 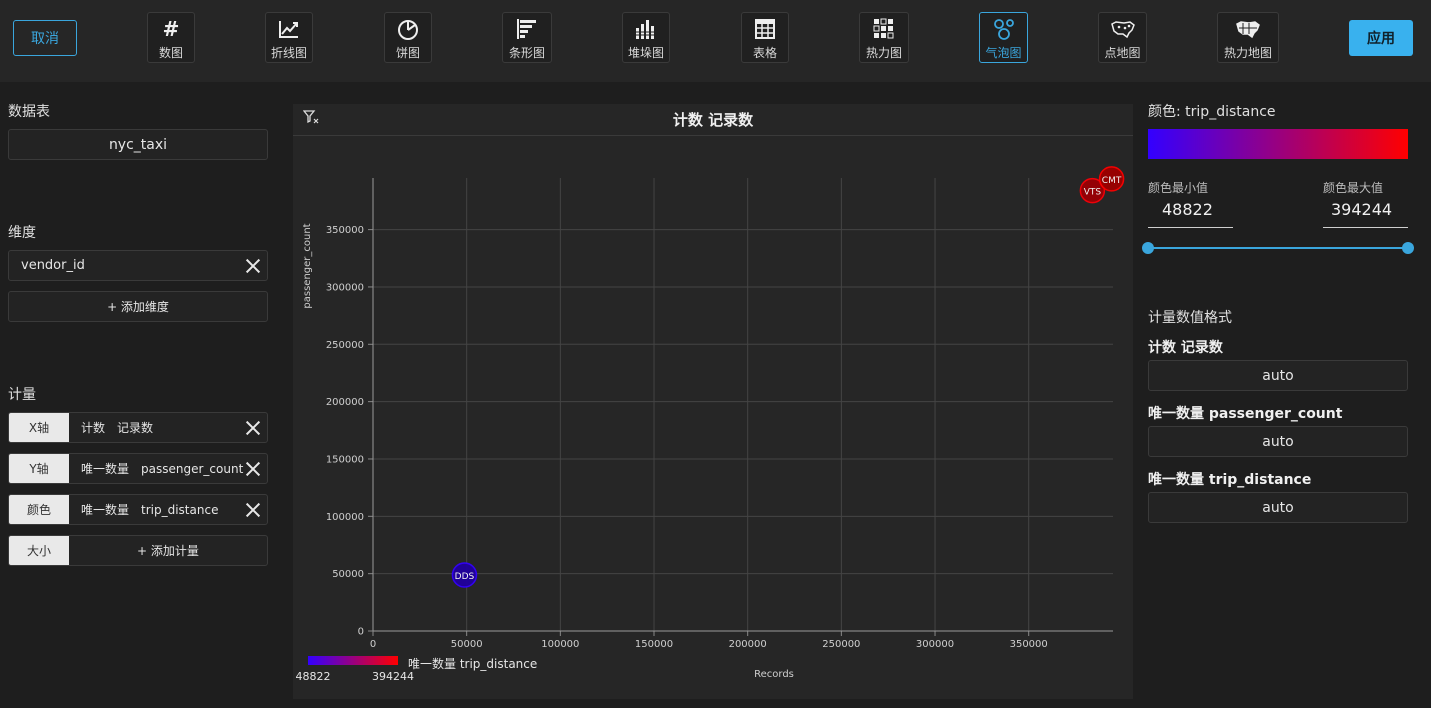 I want to click on y-tick-label: 250000, so click(x=345, y=345).